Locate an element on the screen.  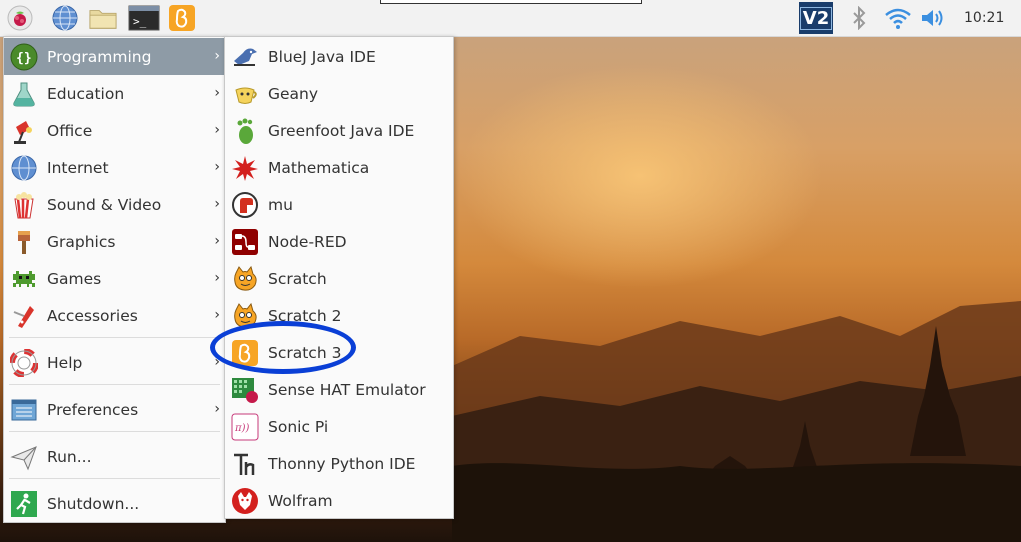
scratch-3-launcher-icon is located at coordinates (182, 18).